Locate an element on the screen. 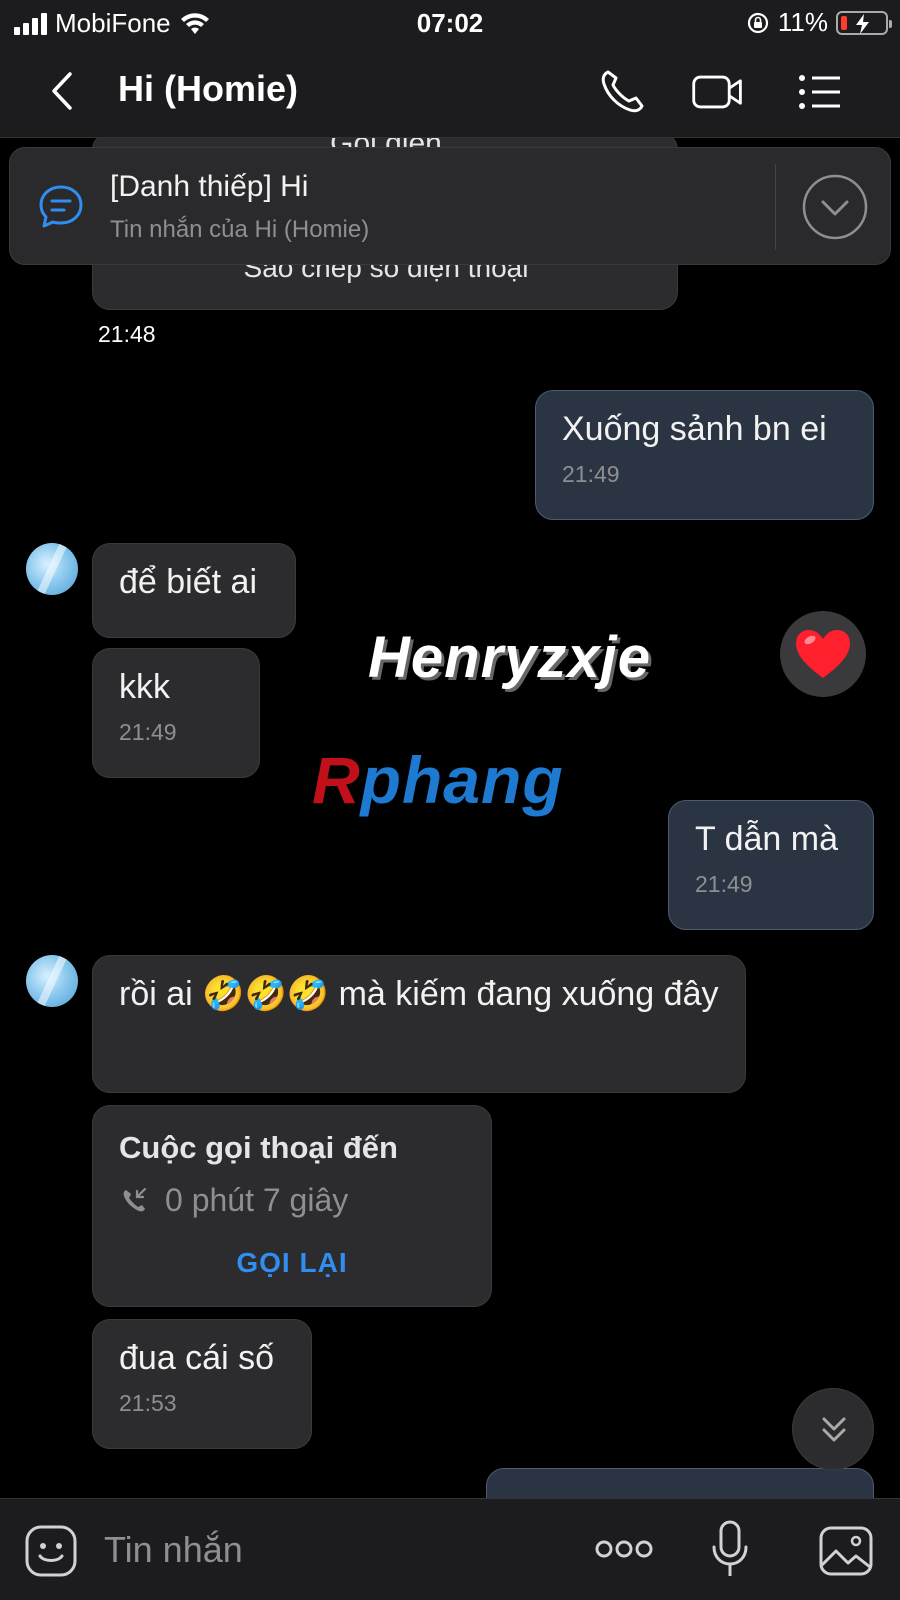 The height and width of the screenshot is (1600, 900). message-text: để biết ai is located at coordinates (188, 582).